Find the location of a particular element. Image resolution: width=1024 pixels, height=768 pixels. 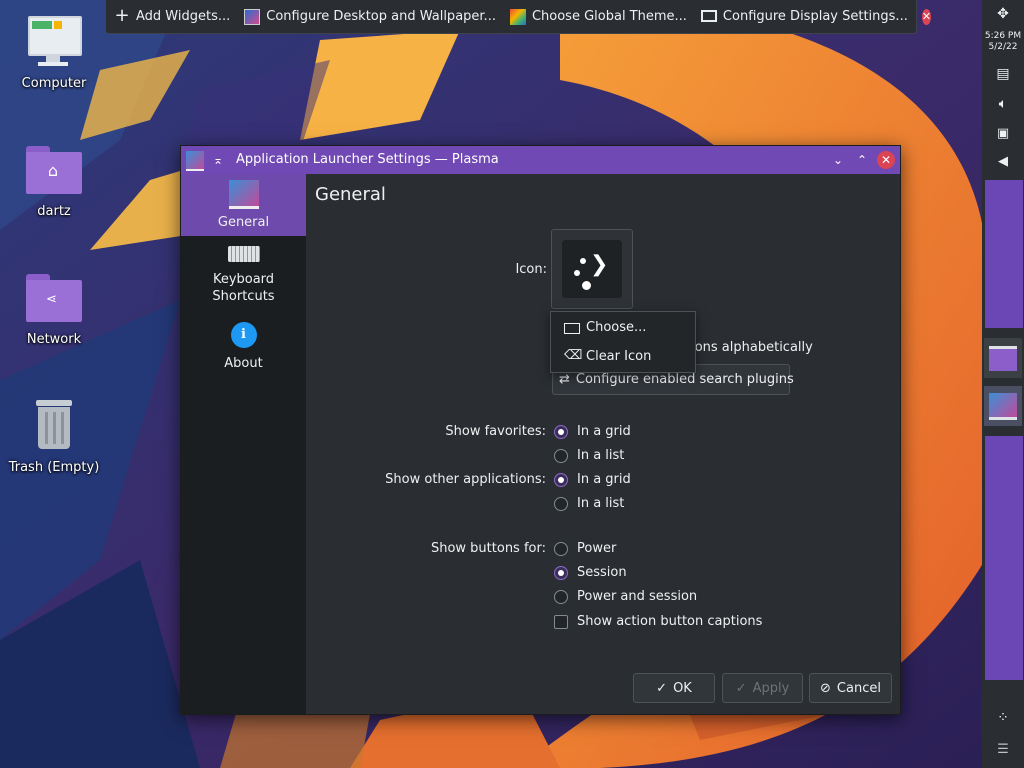

plus-icon: + is located at coordinates (122, 15).